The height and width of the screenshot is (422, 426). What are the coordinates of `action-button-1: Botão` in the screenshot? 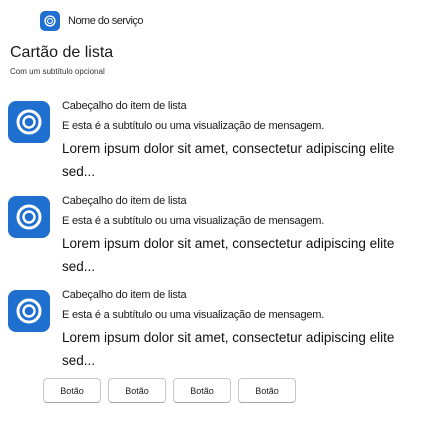 It's located at (72, 390).